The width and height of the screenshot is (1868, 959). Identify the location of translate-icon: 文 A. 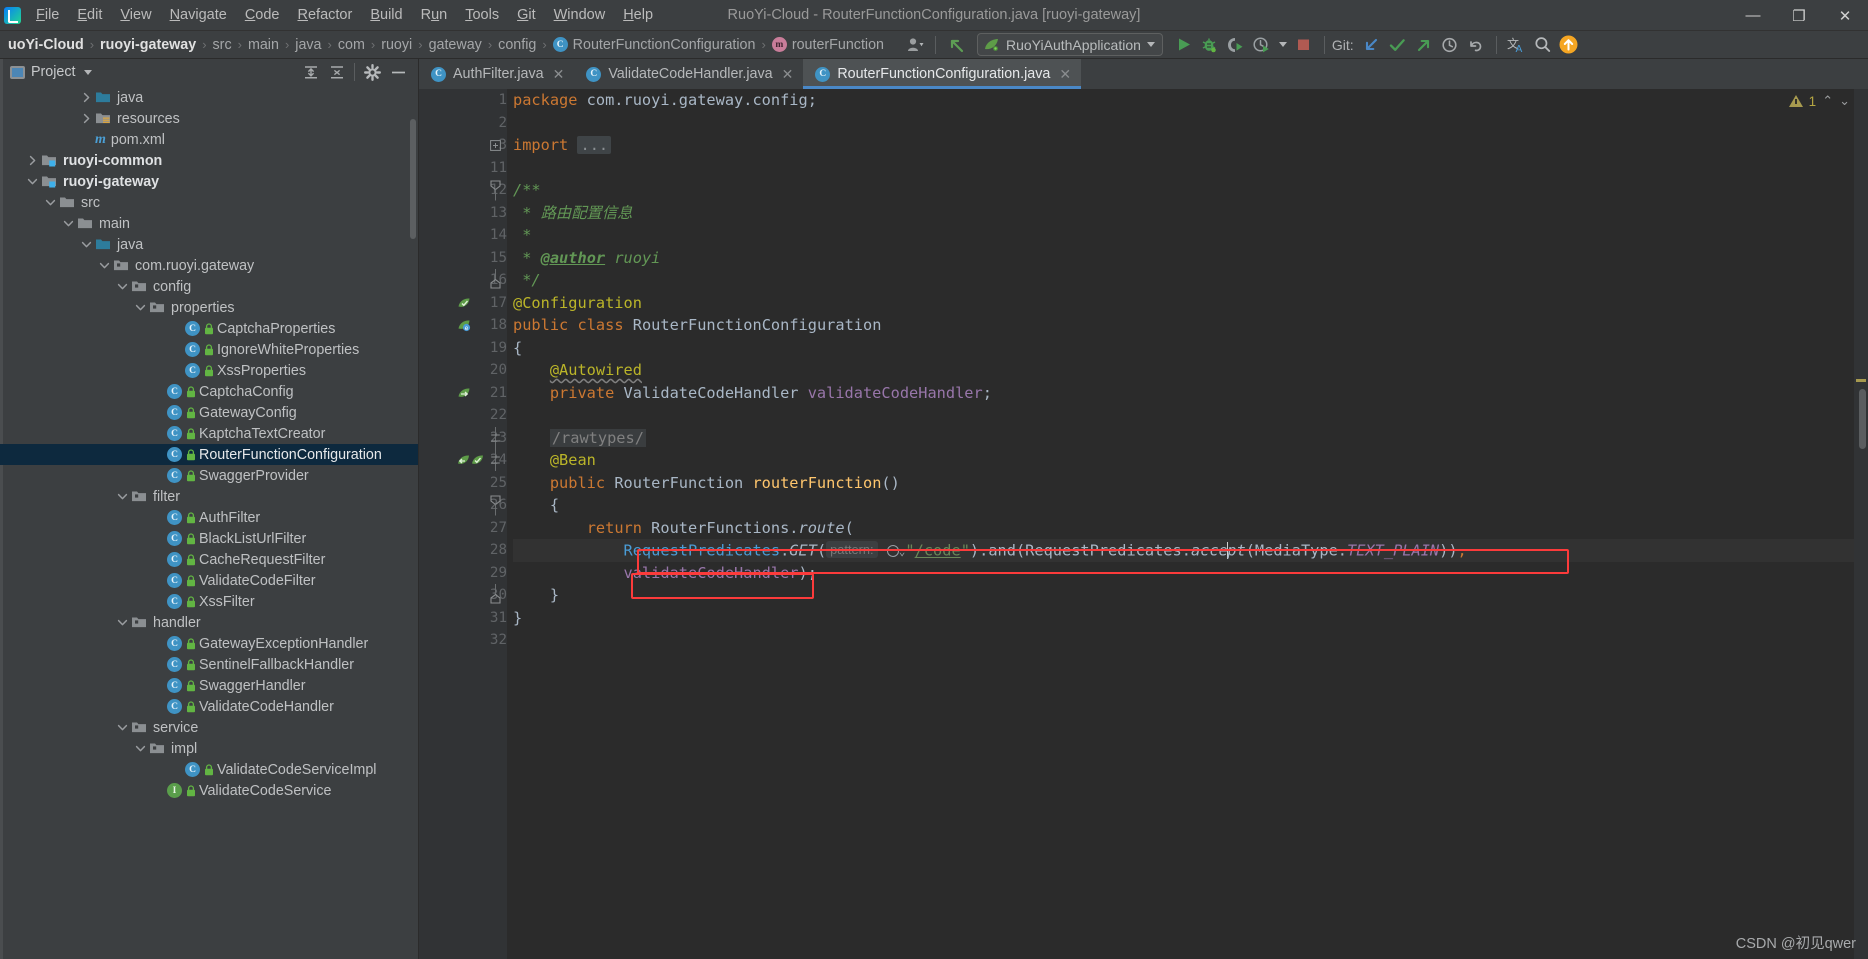
(1517, 45).